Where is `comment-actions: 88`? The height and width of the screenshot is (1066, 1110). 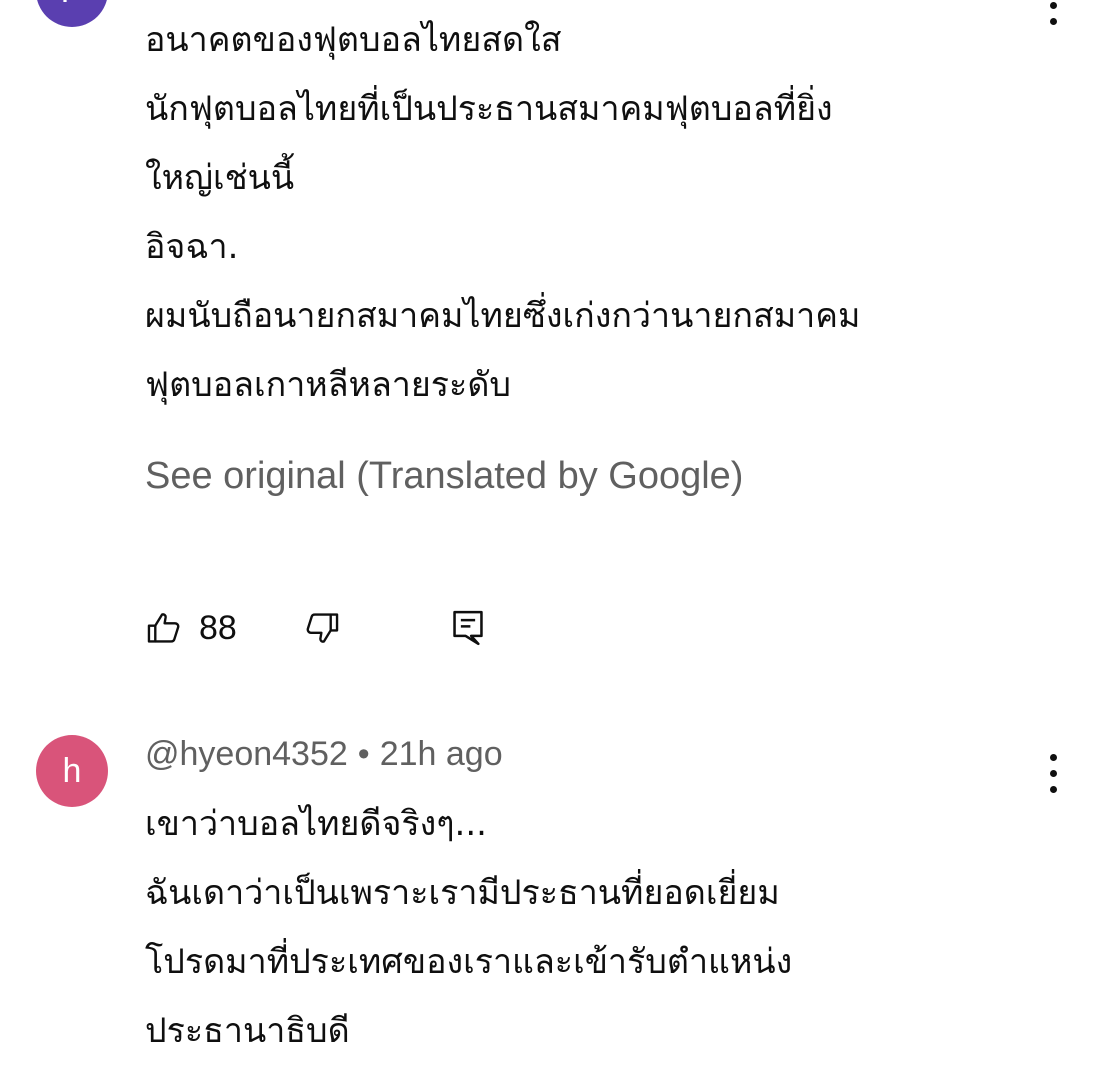 comment-actions: 88 is located at coordinates (316, 628).